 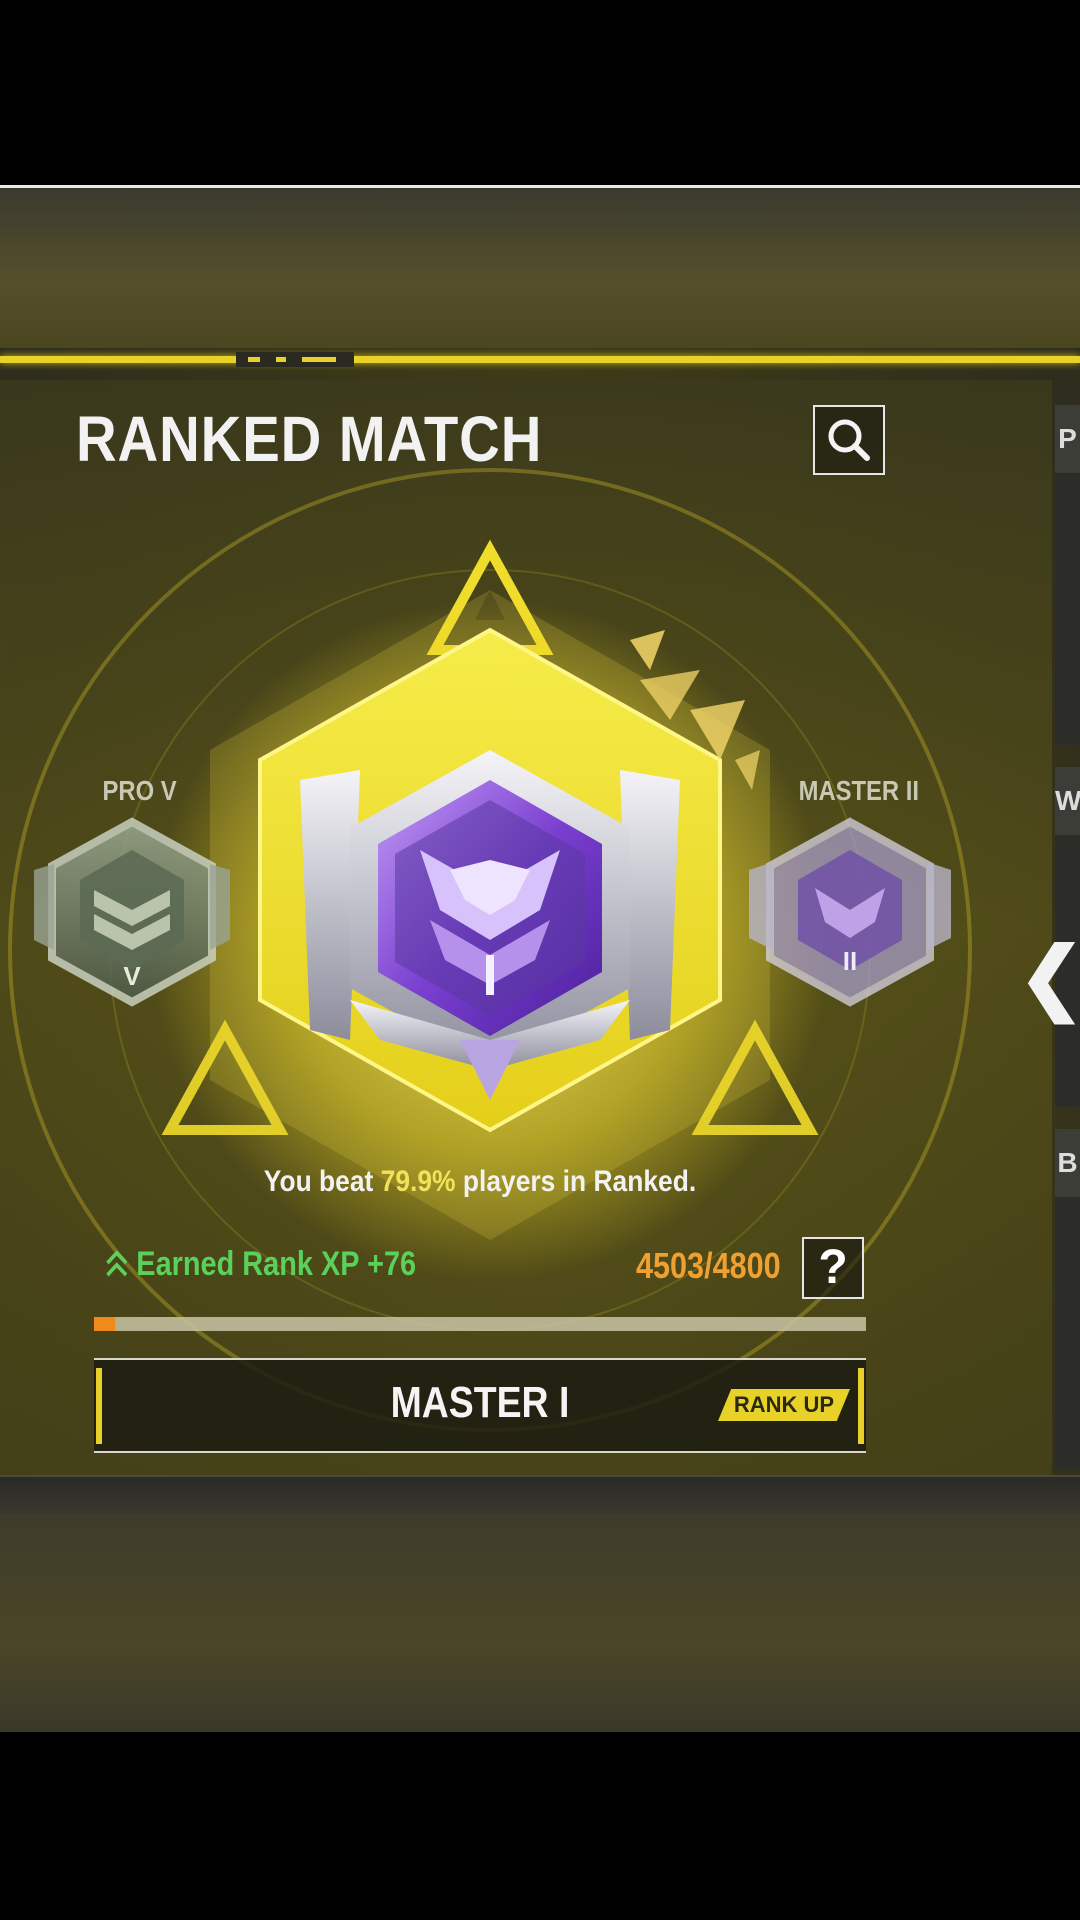 What do you see at coordinates (708, 1265) in the screenshot?
I see `rank-xp-progress-text: 4503/4800` at bounding box center [708, 1265].